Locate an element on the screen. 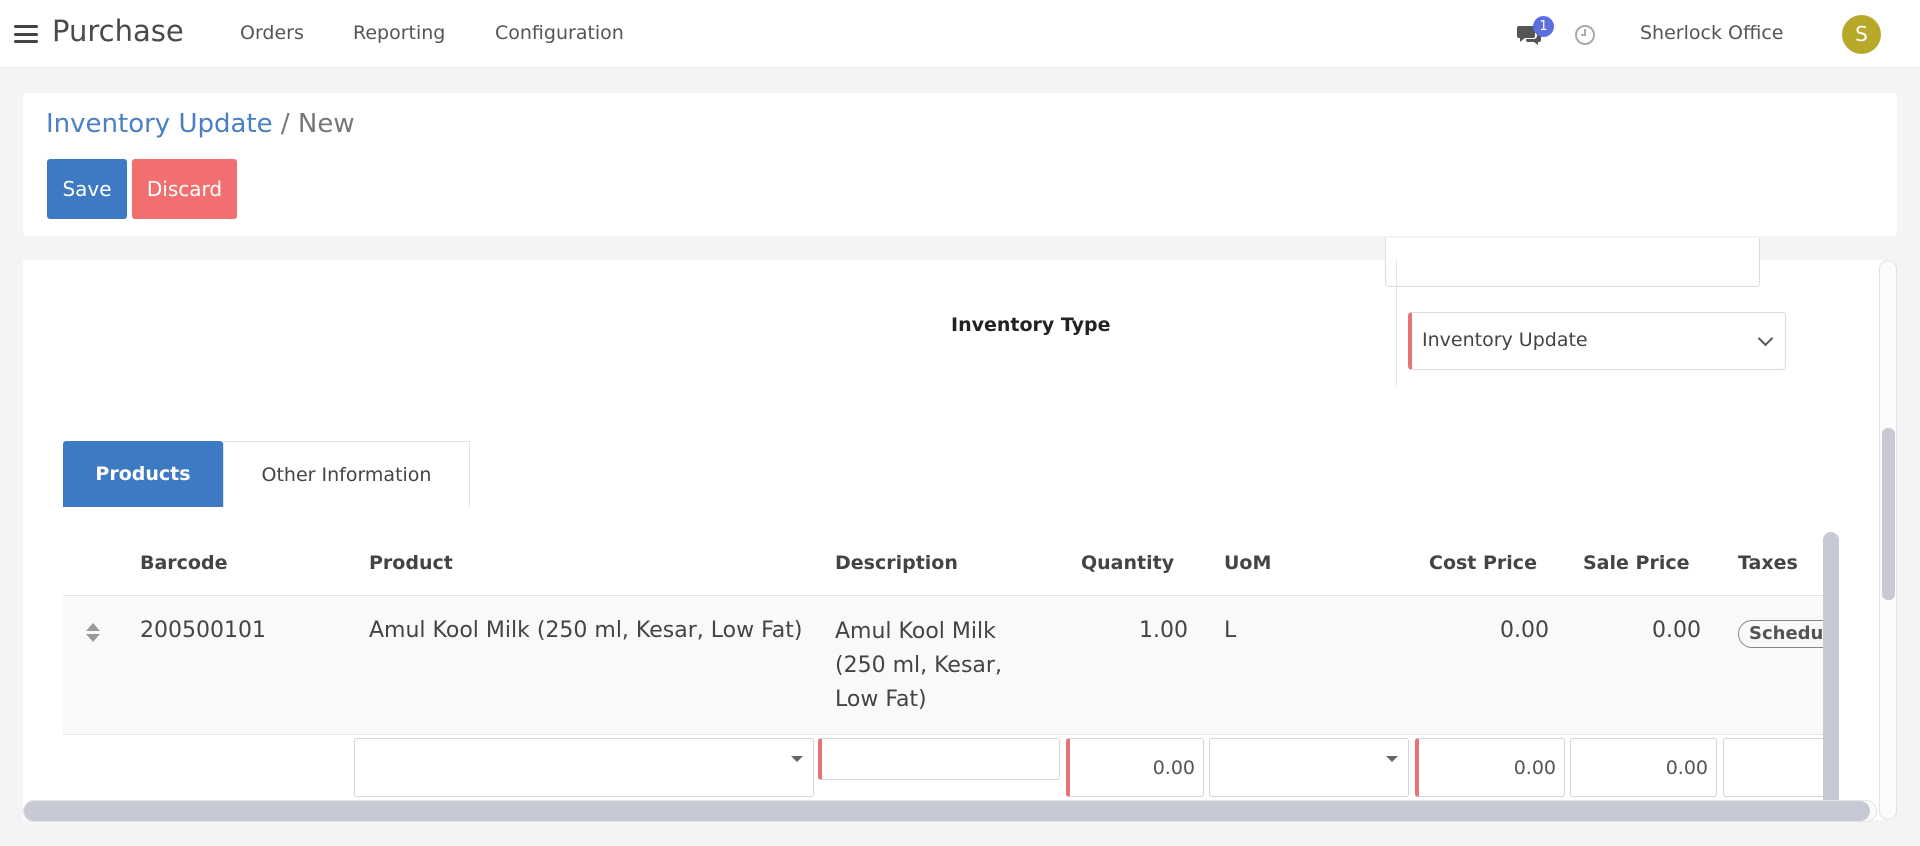 Image resolution: width=1920 pixels, height=846 pixels. header-description: Description is located at coordinates (896, 563).